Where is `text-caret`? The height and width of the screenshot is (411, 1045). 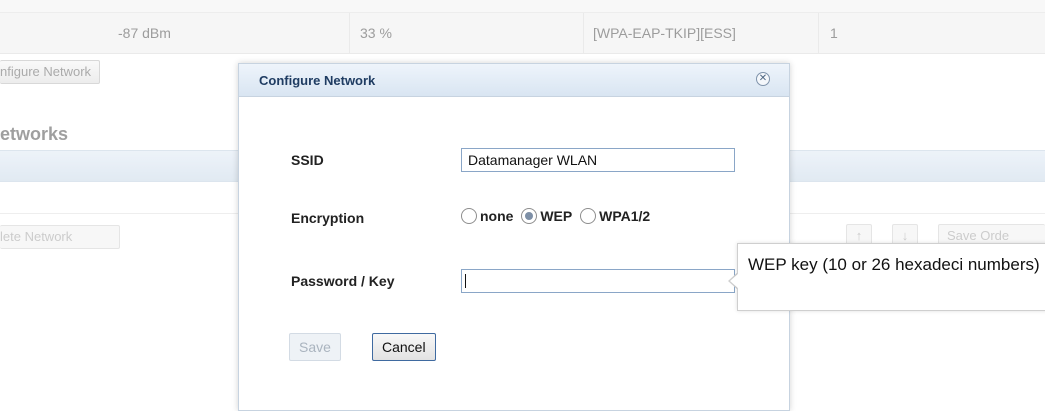 text-caret is located at coordinates (465, 281).